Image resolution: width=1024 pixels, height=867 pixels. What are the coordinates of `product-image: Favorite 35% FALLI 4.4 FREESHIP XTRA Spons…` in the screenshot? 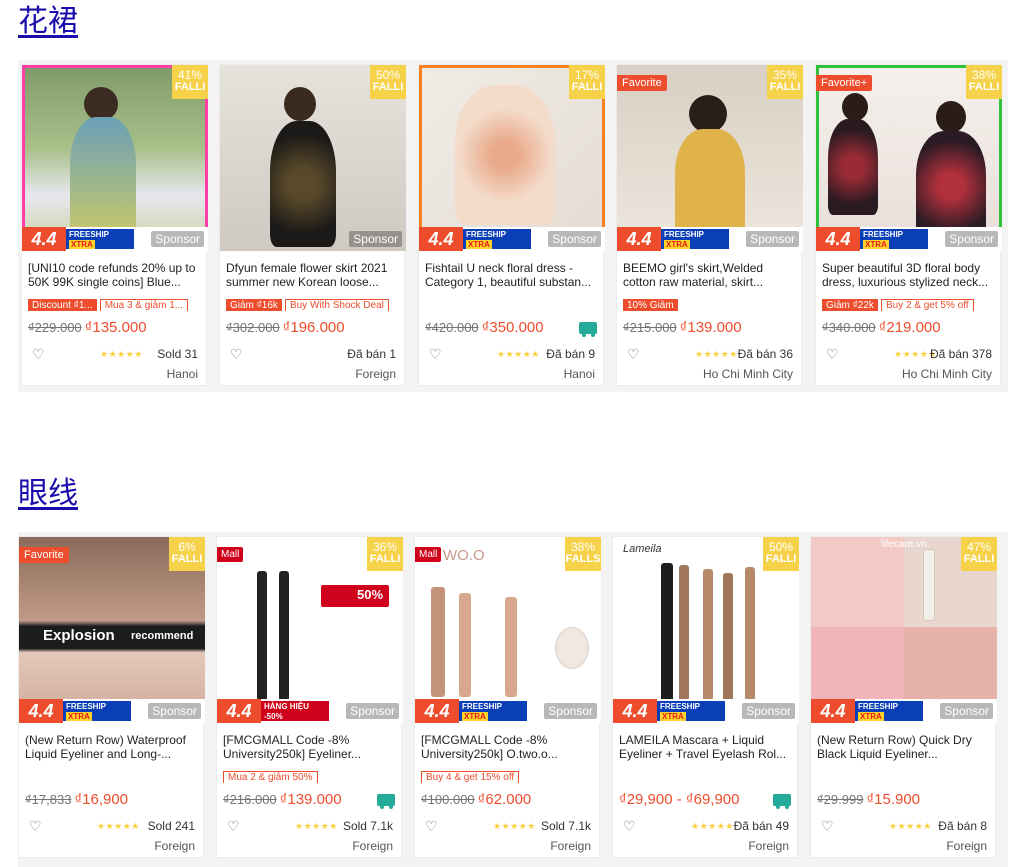 It's located at (710, 158).